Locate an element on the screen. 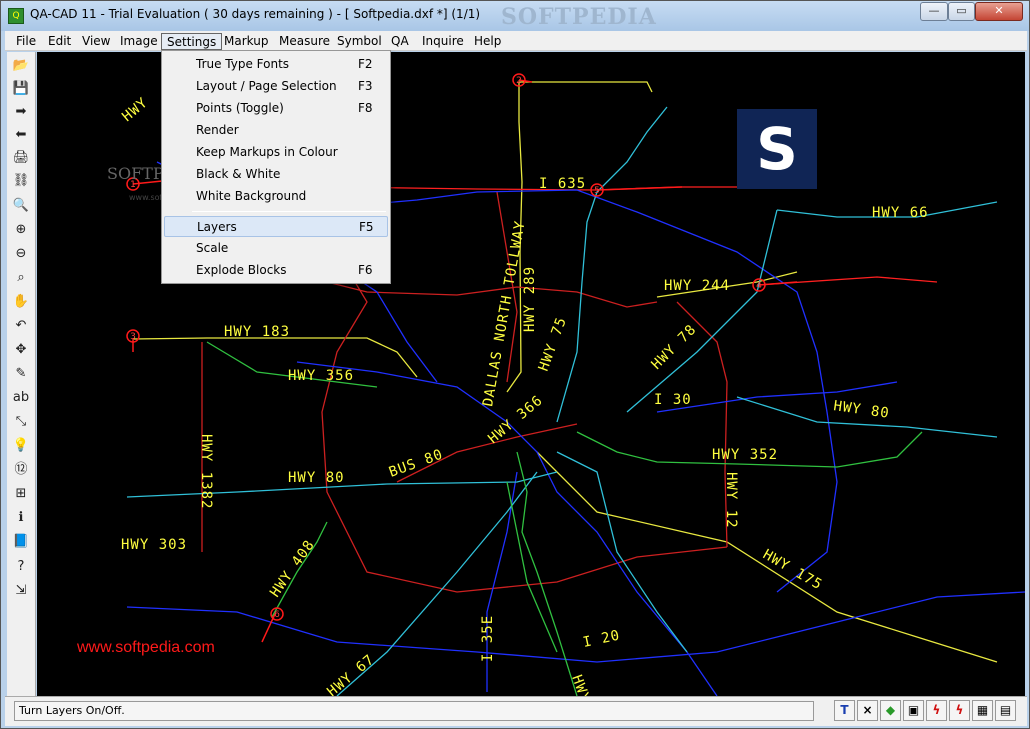 The height and width of the screenshot is (729, 1030). menu-item-label: Keep Markups in Colour is located at coordinates (267, 152).